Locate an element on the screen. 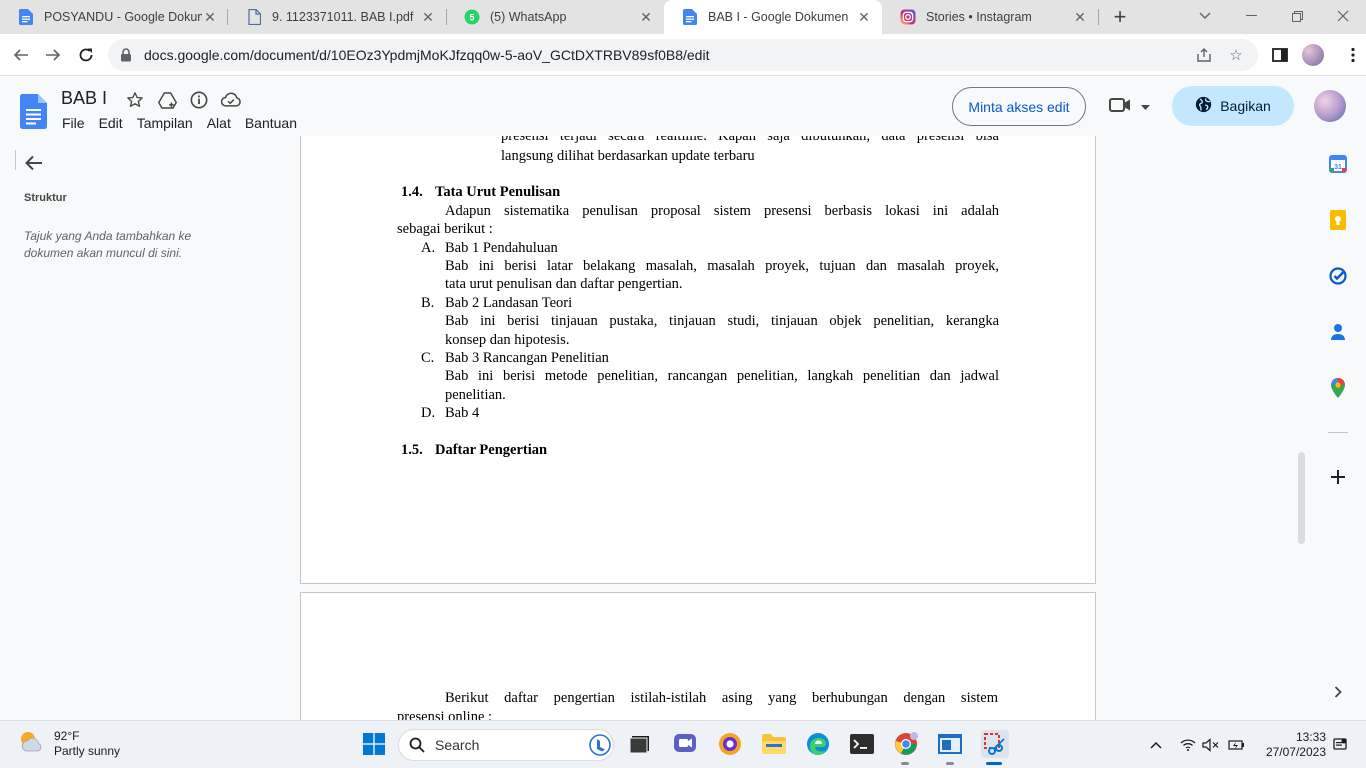 This screenshot has height=768, width=1366. browser-tab: 9. 1123371011. BAB I.pdf ✕ is located at coordinates (337, 17).